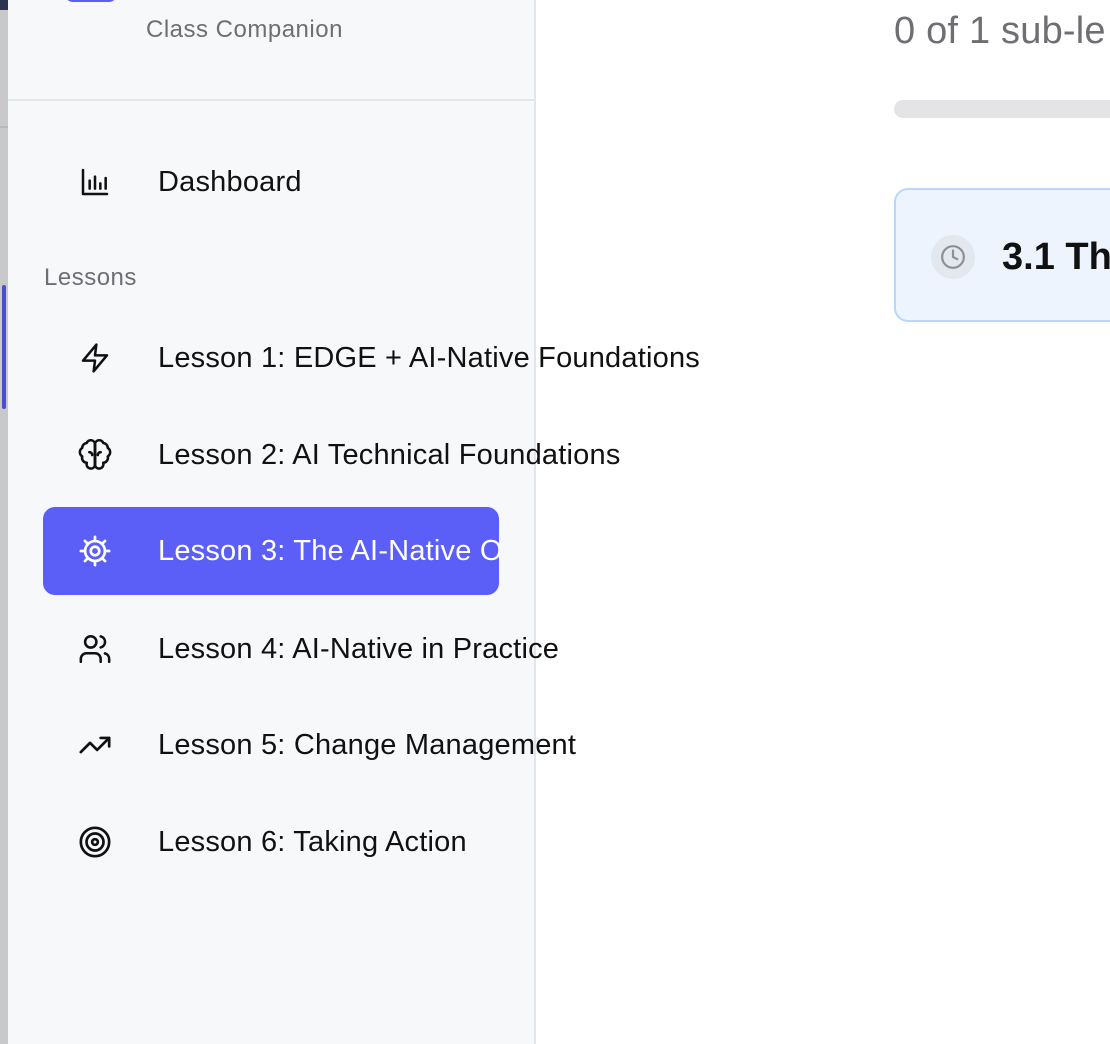 The width and height of the screenshot is (1110, 1044). I want to click on sidebar-item-label: Lesson 4: AI-Native in Practice, so click(359, 648).